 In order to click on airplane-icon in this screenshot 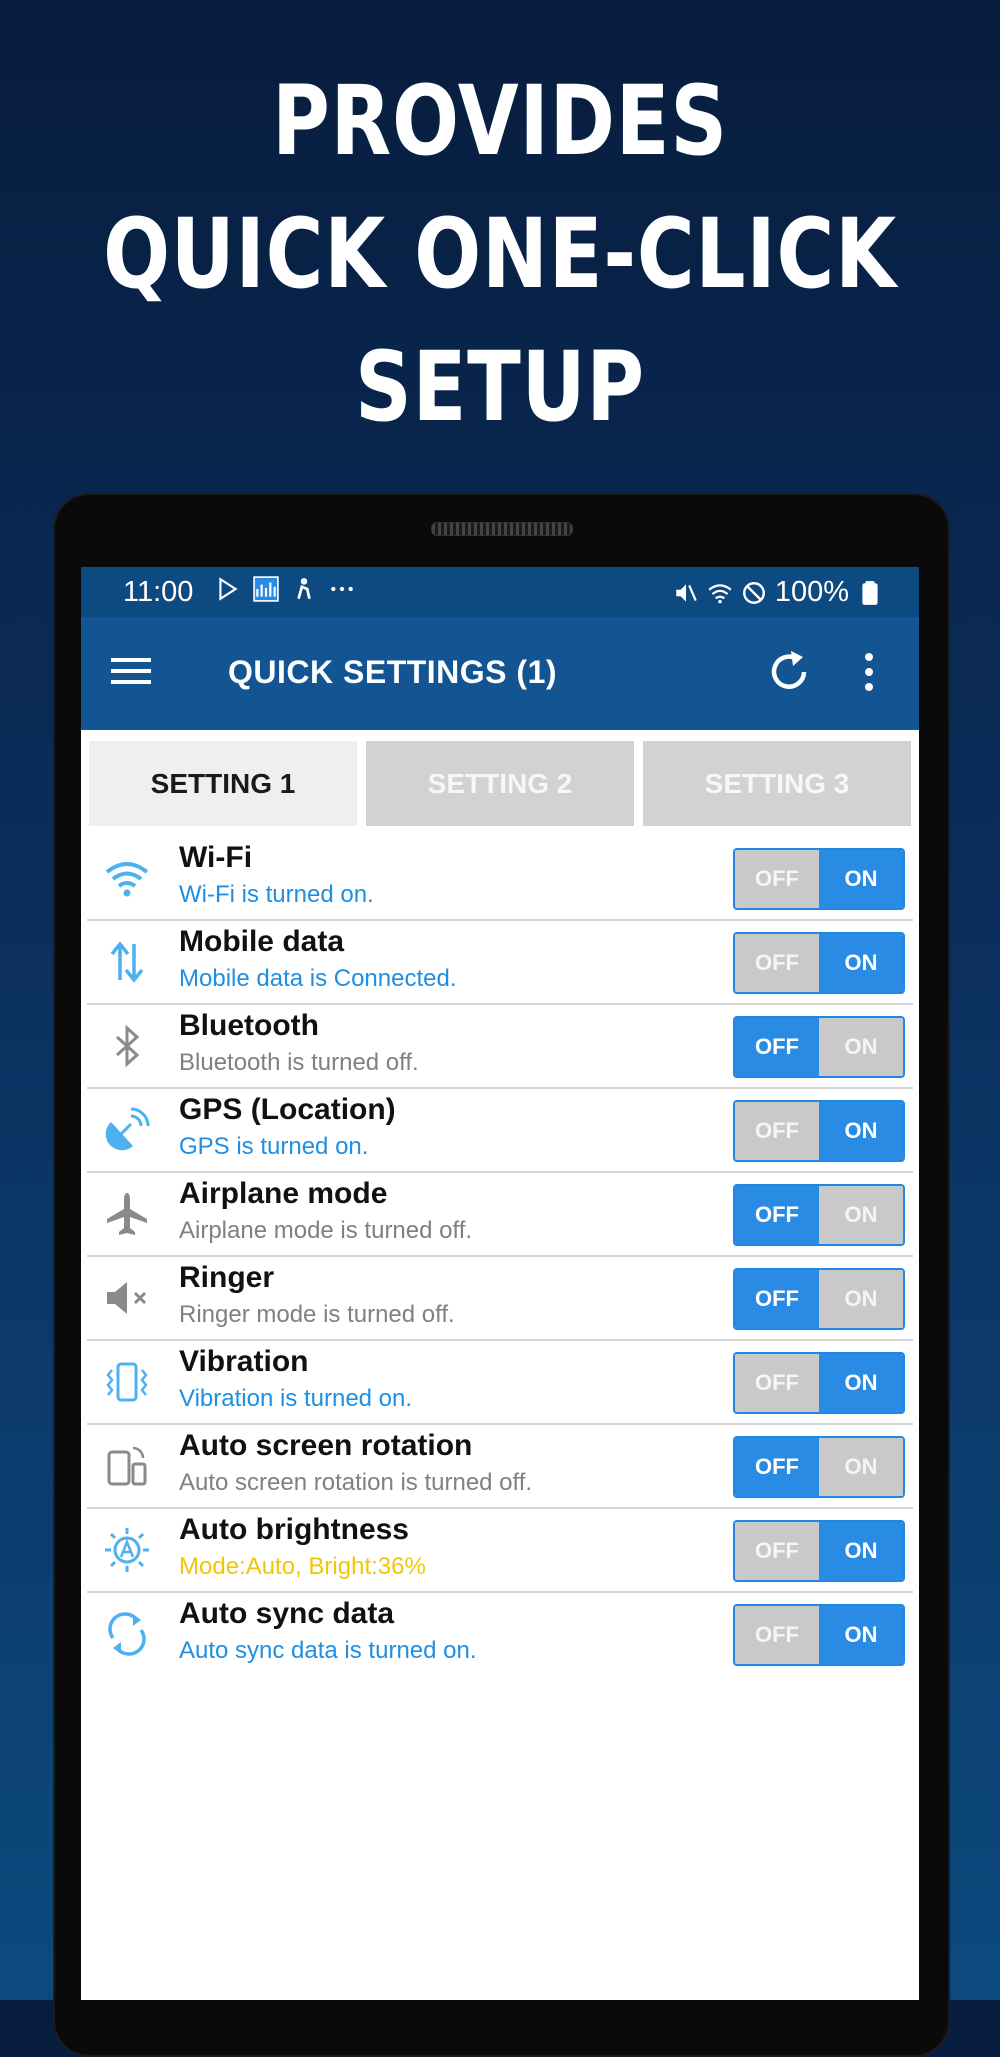, I will do `click(127, 1214)`.